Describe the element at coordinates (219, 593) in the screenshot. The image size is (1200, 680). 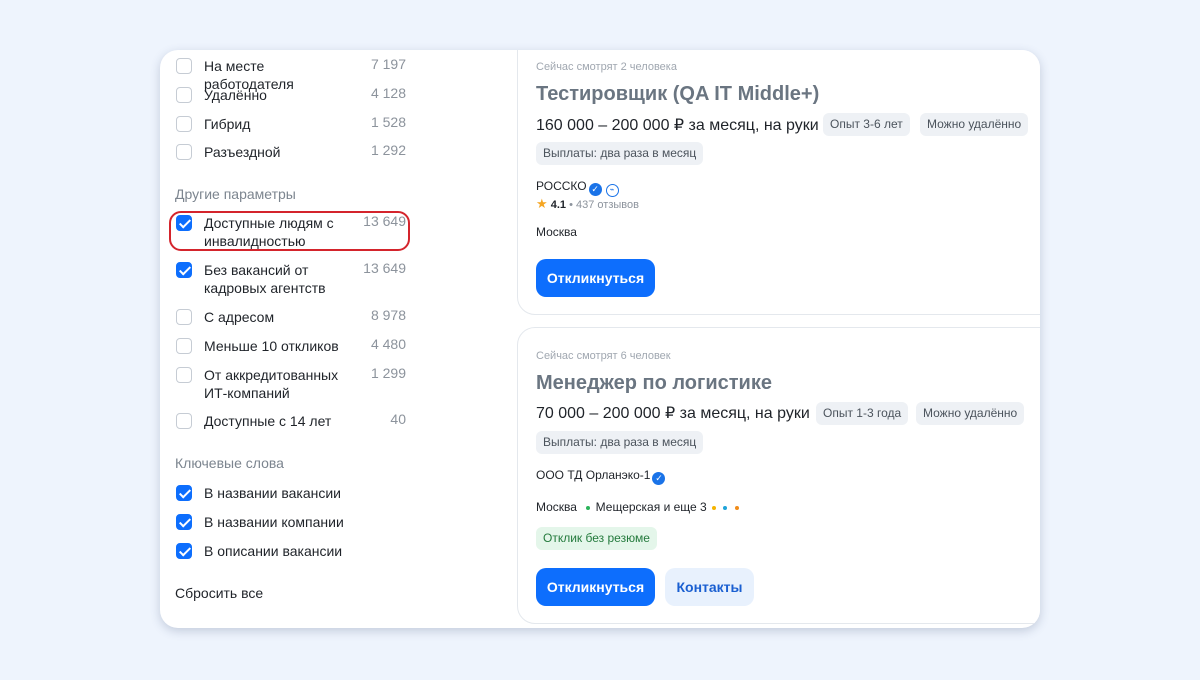
I see `reset-all-link: Сбросить все` at that location.